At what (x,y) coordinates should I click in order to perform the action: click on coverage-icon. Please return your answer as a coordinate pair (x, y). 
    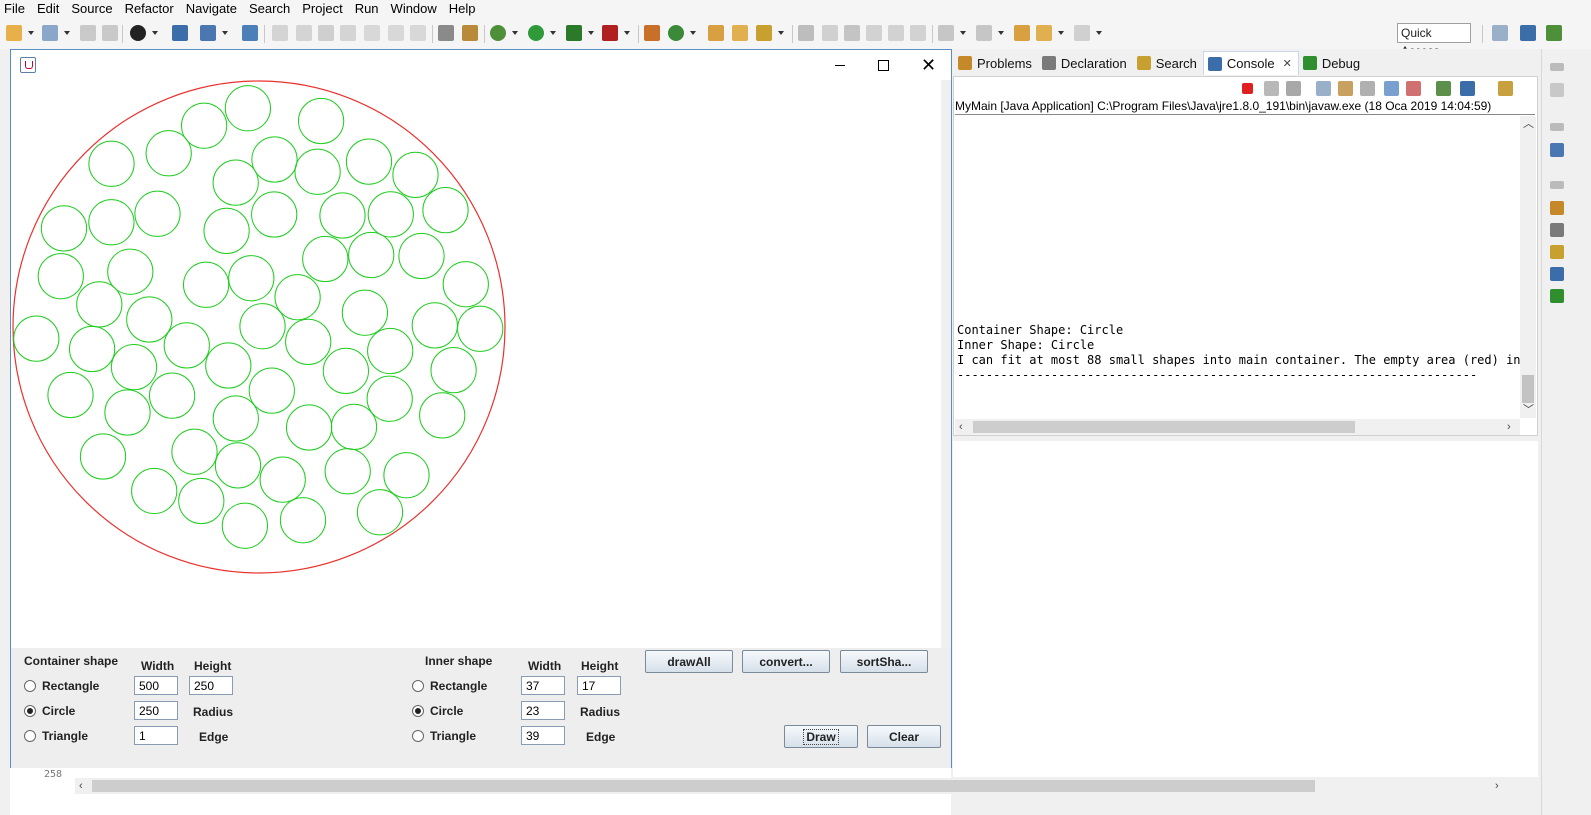
    Looking at the image, I should click on (574, 33).